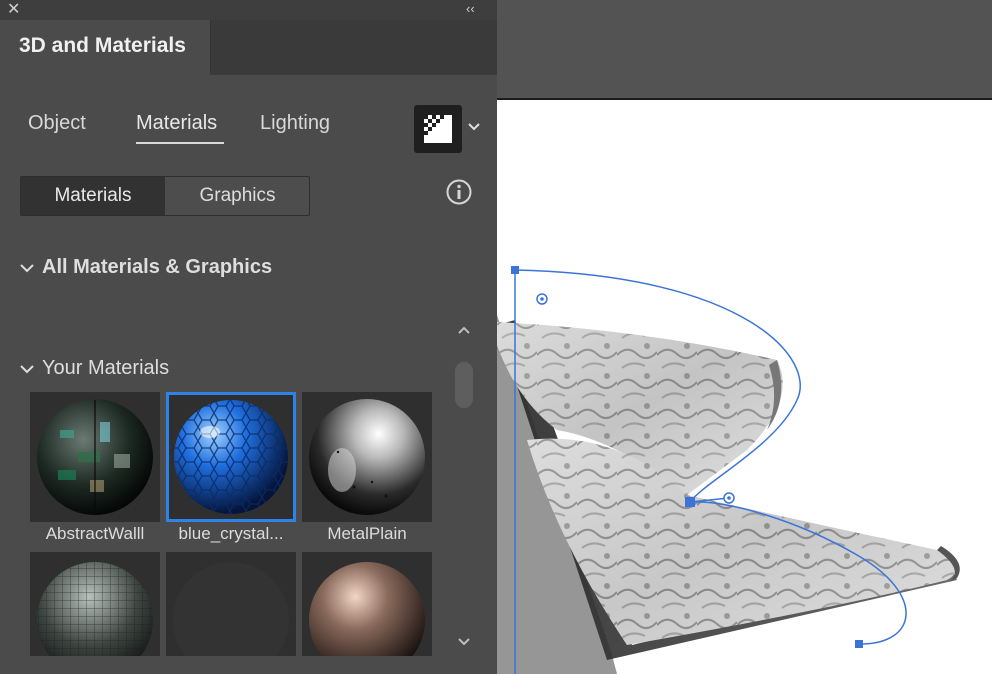 The width and height of the screenshot is (992, 674). I want to click on copper-sphere-icon, so click(367, 618).